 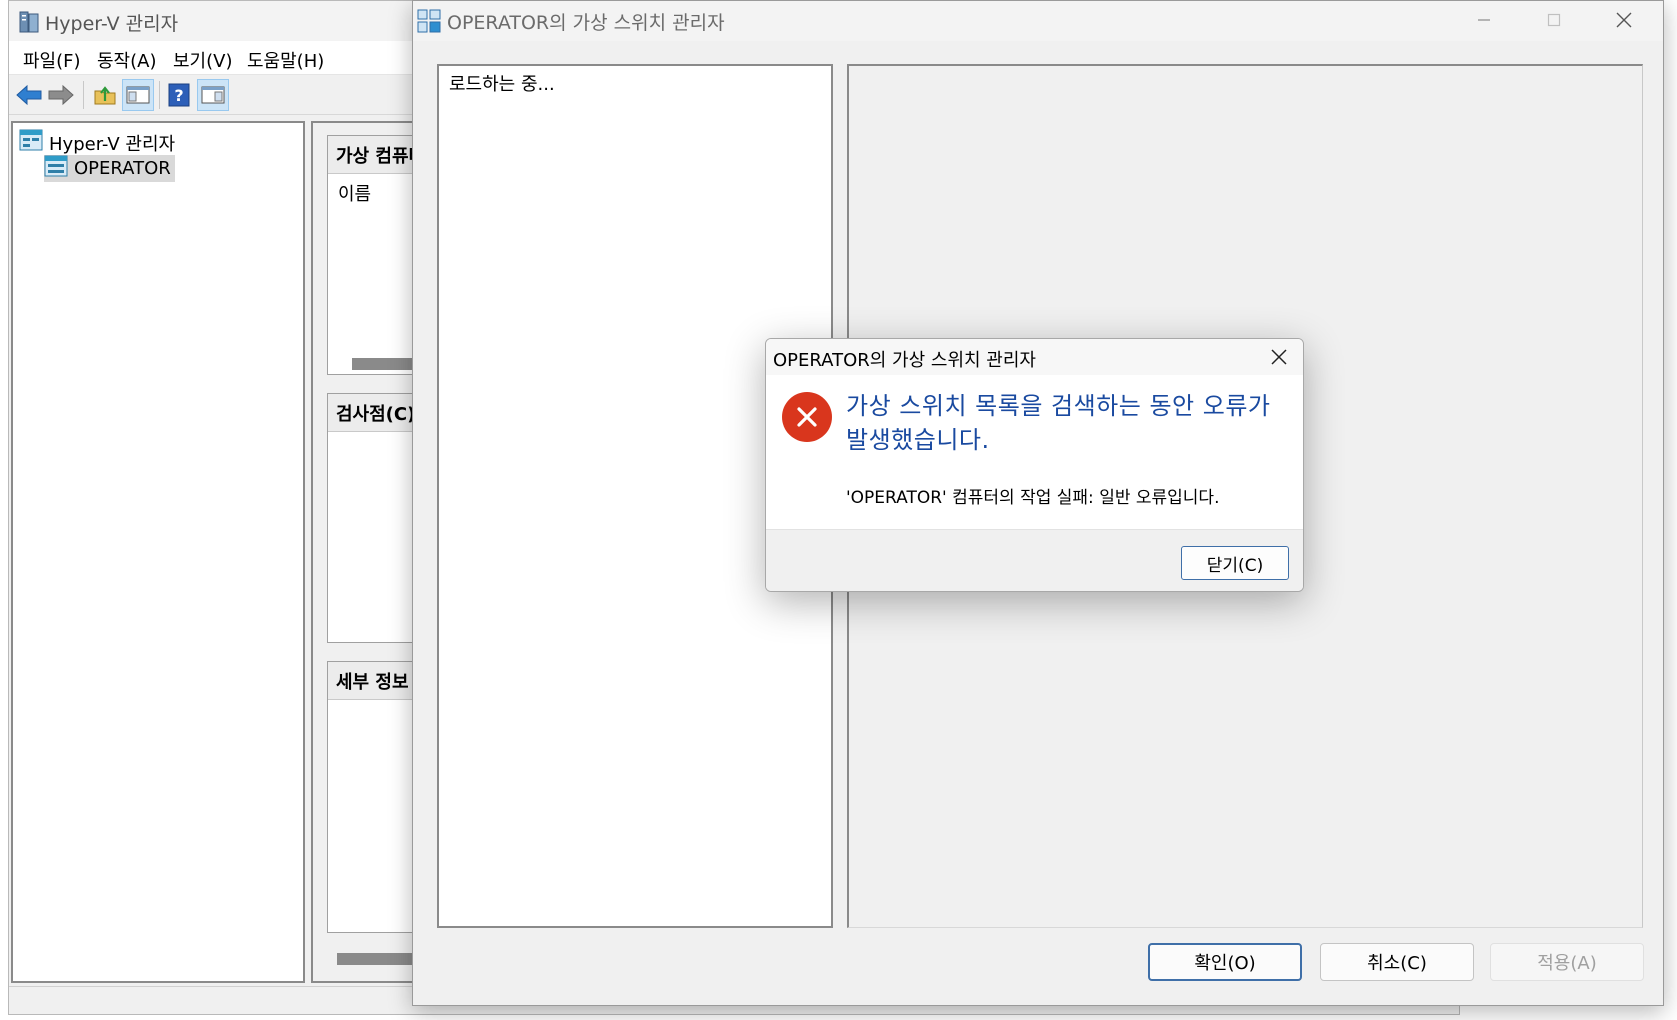 What do you see at coordinates (1034, 560) in the screenshot?
I see `error-dialog-footer: 닫기(C)` at bounding box center [1034, 560].